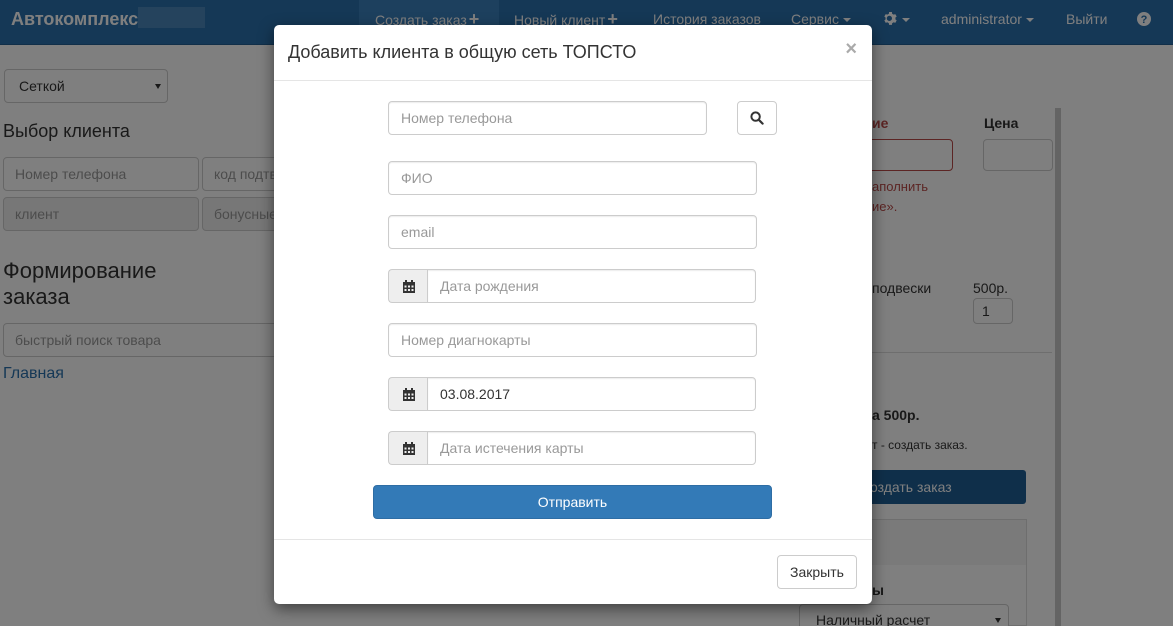 Image resolution: width=1173 pixels, height=626 pixels. What do you see at coordinates (547, 118) in the screenshot?
I see `phone-input` at bounding box center [547, 118].